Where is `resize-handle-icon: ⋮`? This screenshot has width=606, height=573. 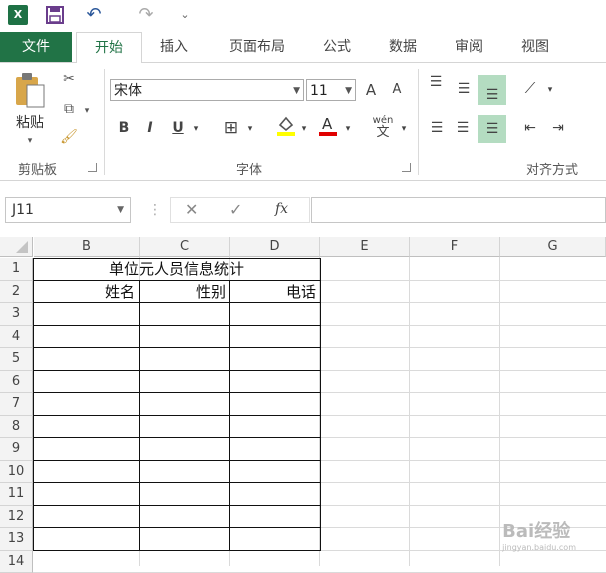
resize-handle-icon: ⋮ is located at coordinates (151, 210).